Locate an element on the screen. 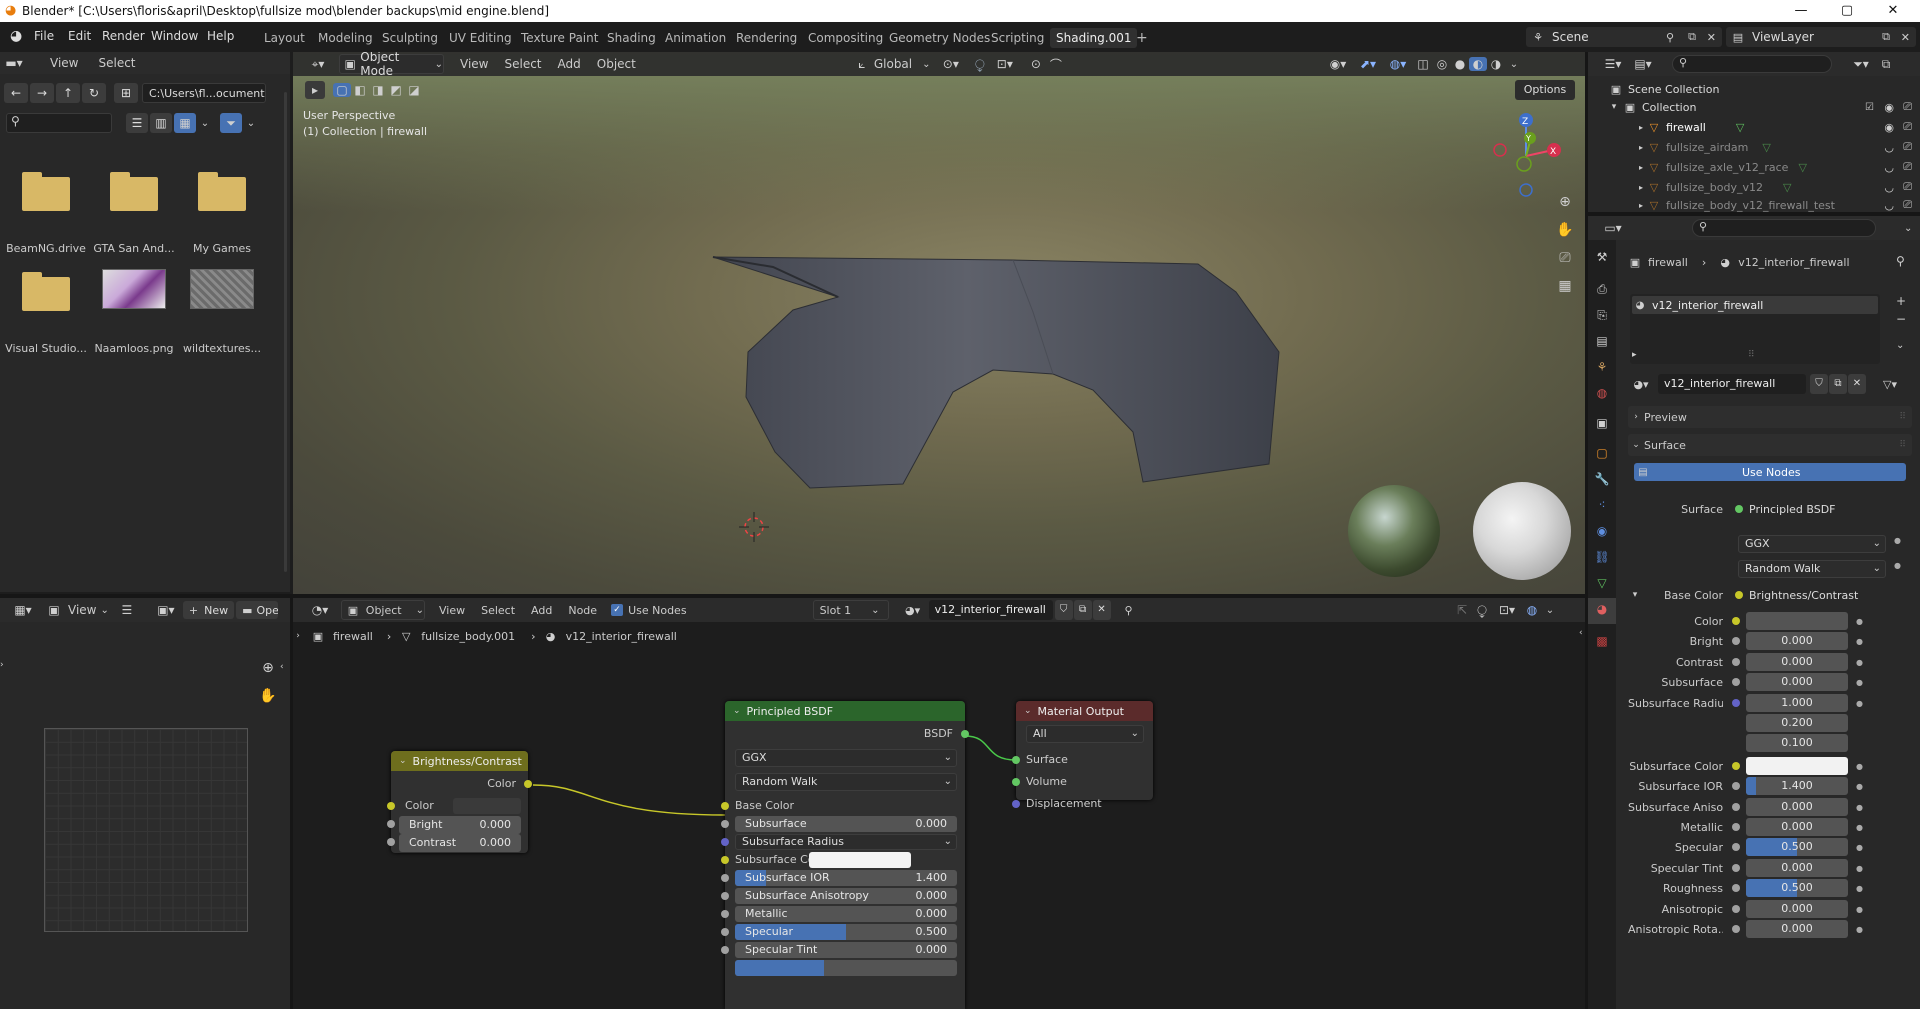  hand-pan-icon: ✋ is located at coordinates (268, 696).